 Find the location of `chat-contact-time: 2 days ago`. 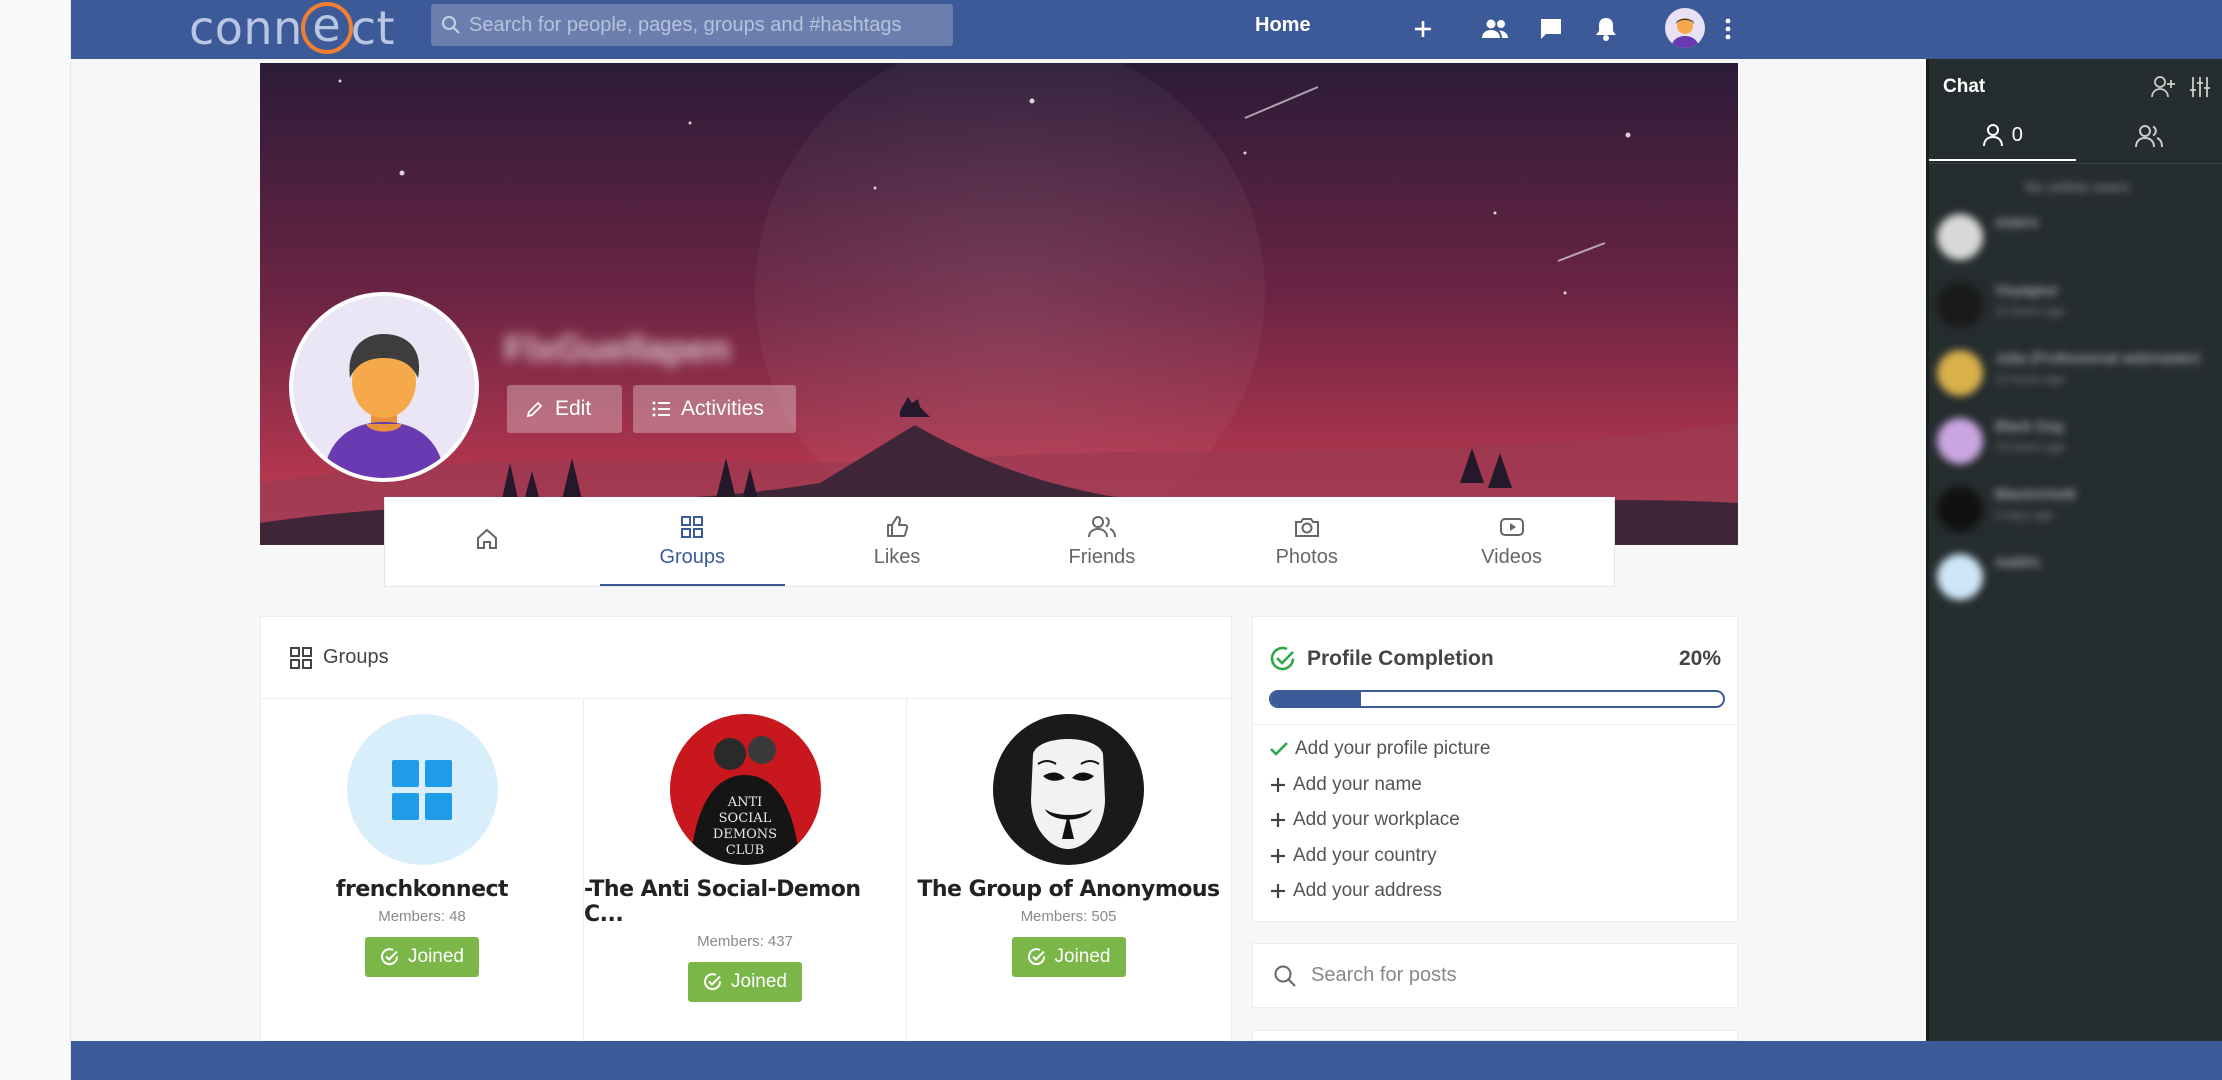

chat-contact-time: 2 days ago is located at coordinates (2024, 515).